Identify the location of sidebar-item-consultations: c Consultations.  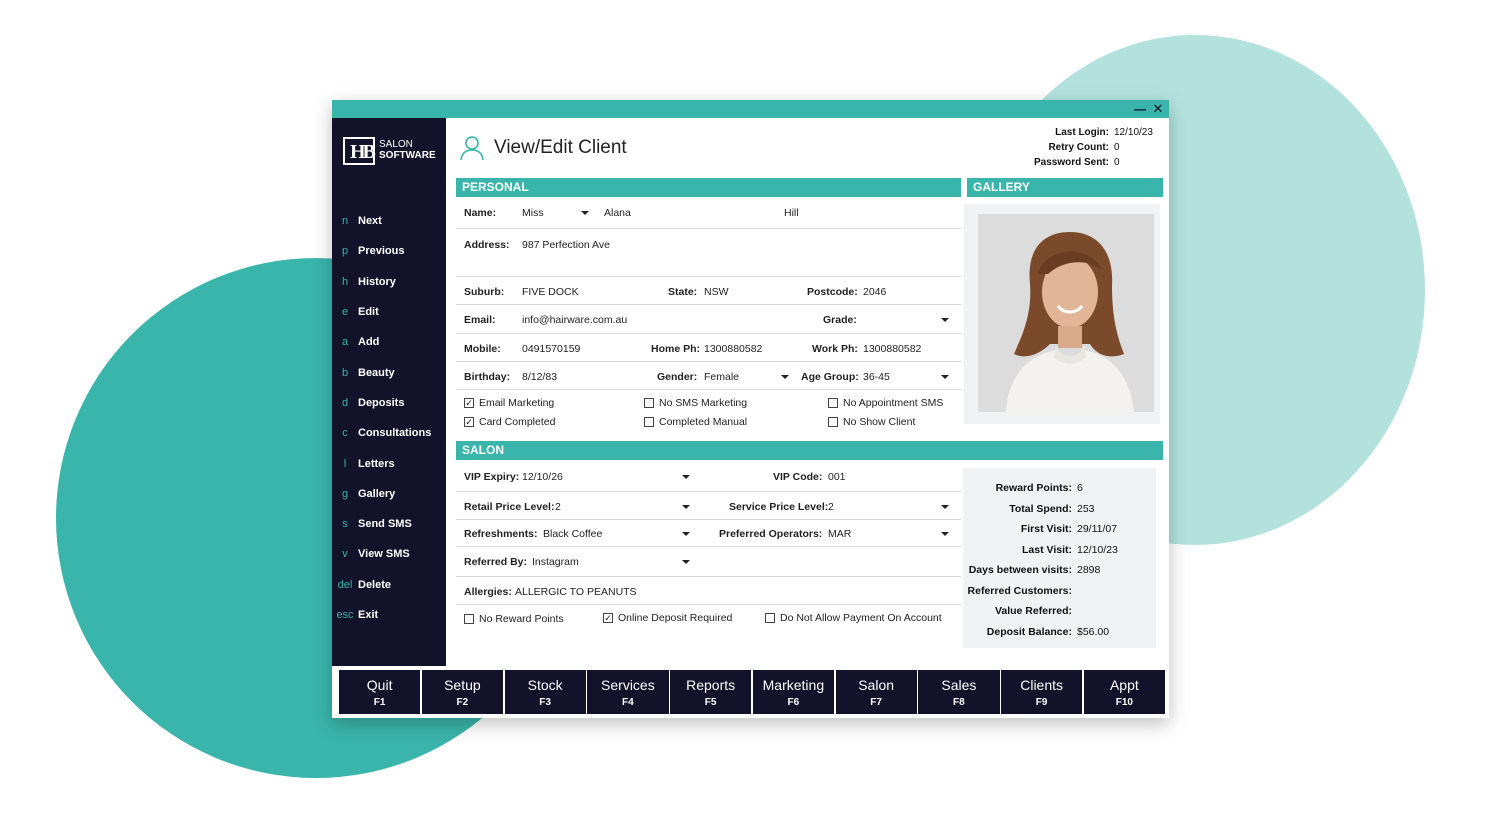
(389, 433).